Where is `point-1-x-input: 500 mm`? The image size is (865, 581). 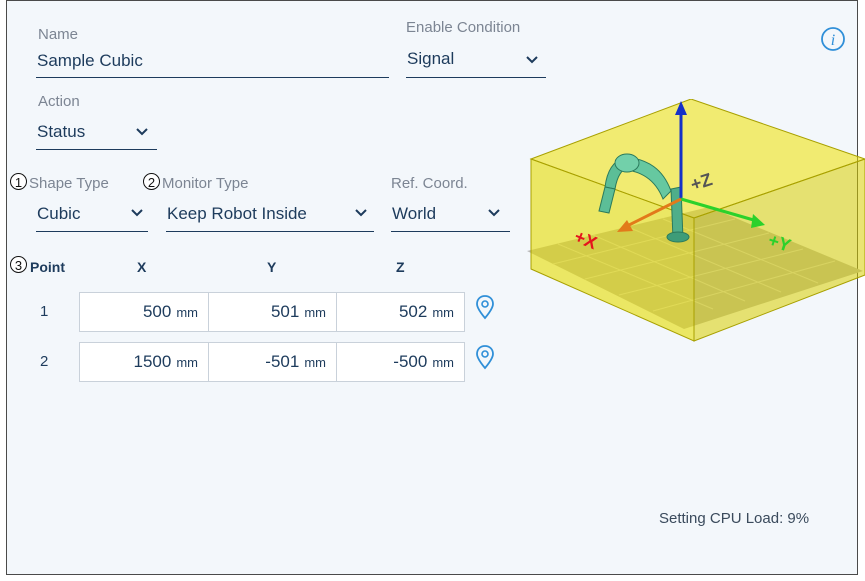 point-1-x-input: 500 mm is located at coordinates (144, 312).